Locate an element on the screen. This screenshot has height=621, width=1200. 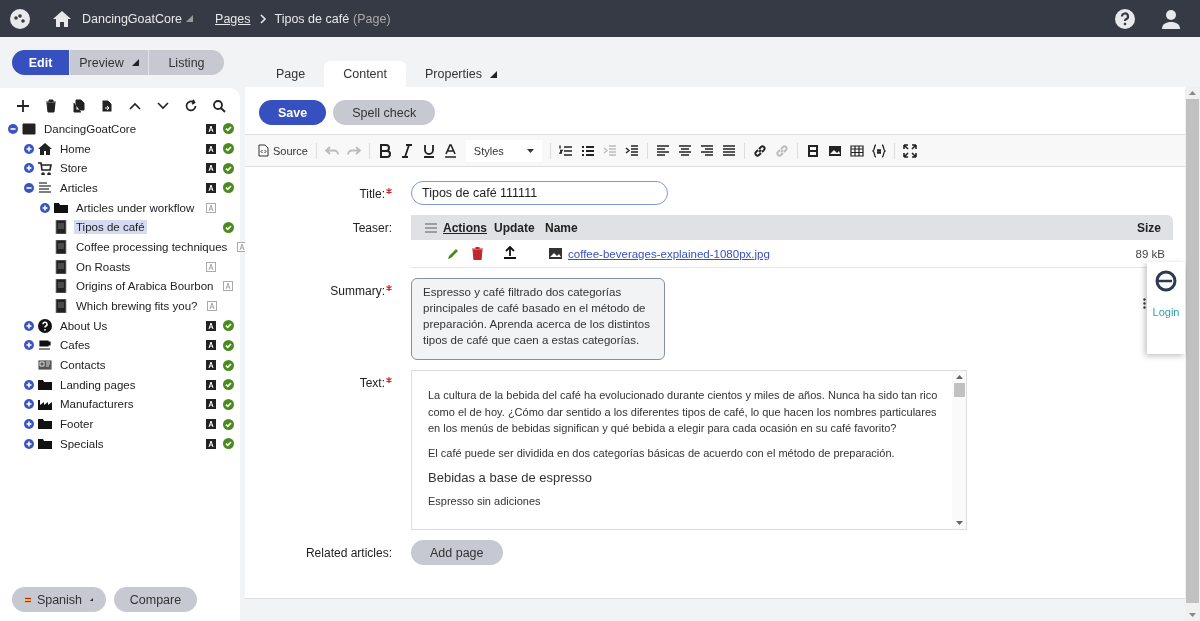
italic-icon is located at coordinates (406, 150).